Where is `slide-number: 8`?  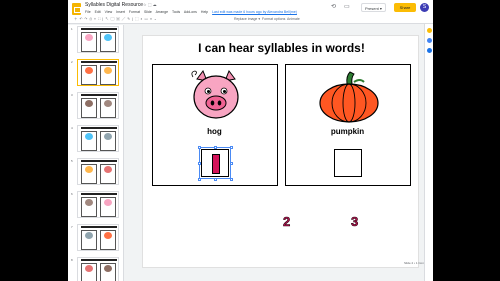
slide-number: 8 is located at coordinates (72, 260).